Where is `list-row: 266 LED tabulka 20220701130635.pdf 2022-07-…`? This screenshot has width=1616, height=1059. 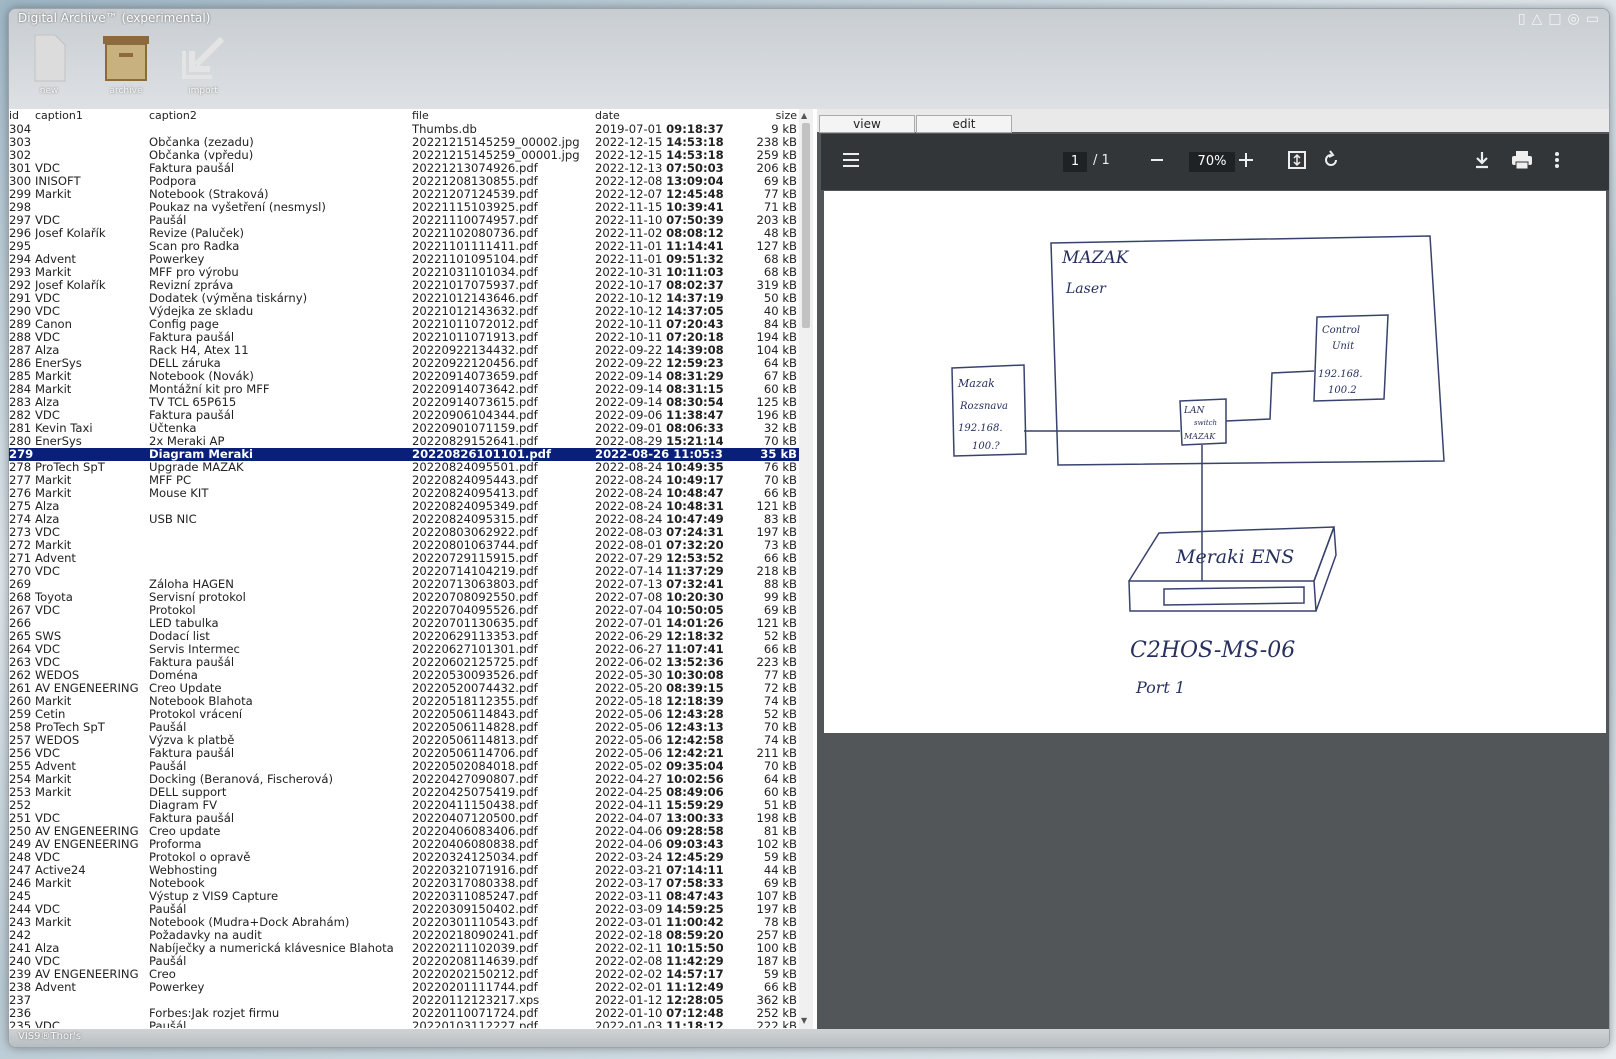 list-row: 266 LED tabulka 20220701130635.pdf 2022-07-… is located at coordinates (404, 623).